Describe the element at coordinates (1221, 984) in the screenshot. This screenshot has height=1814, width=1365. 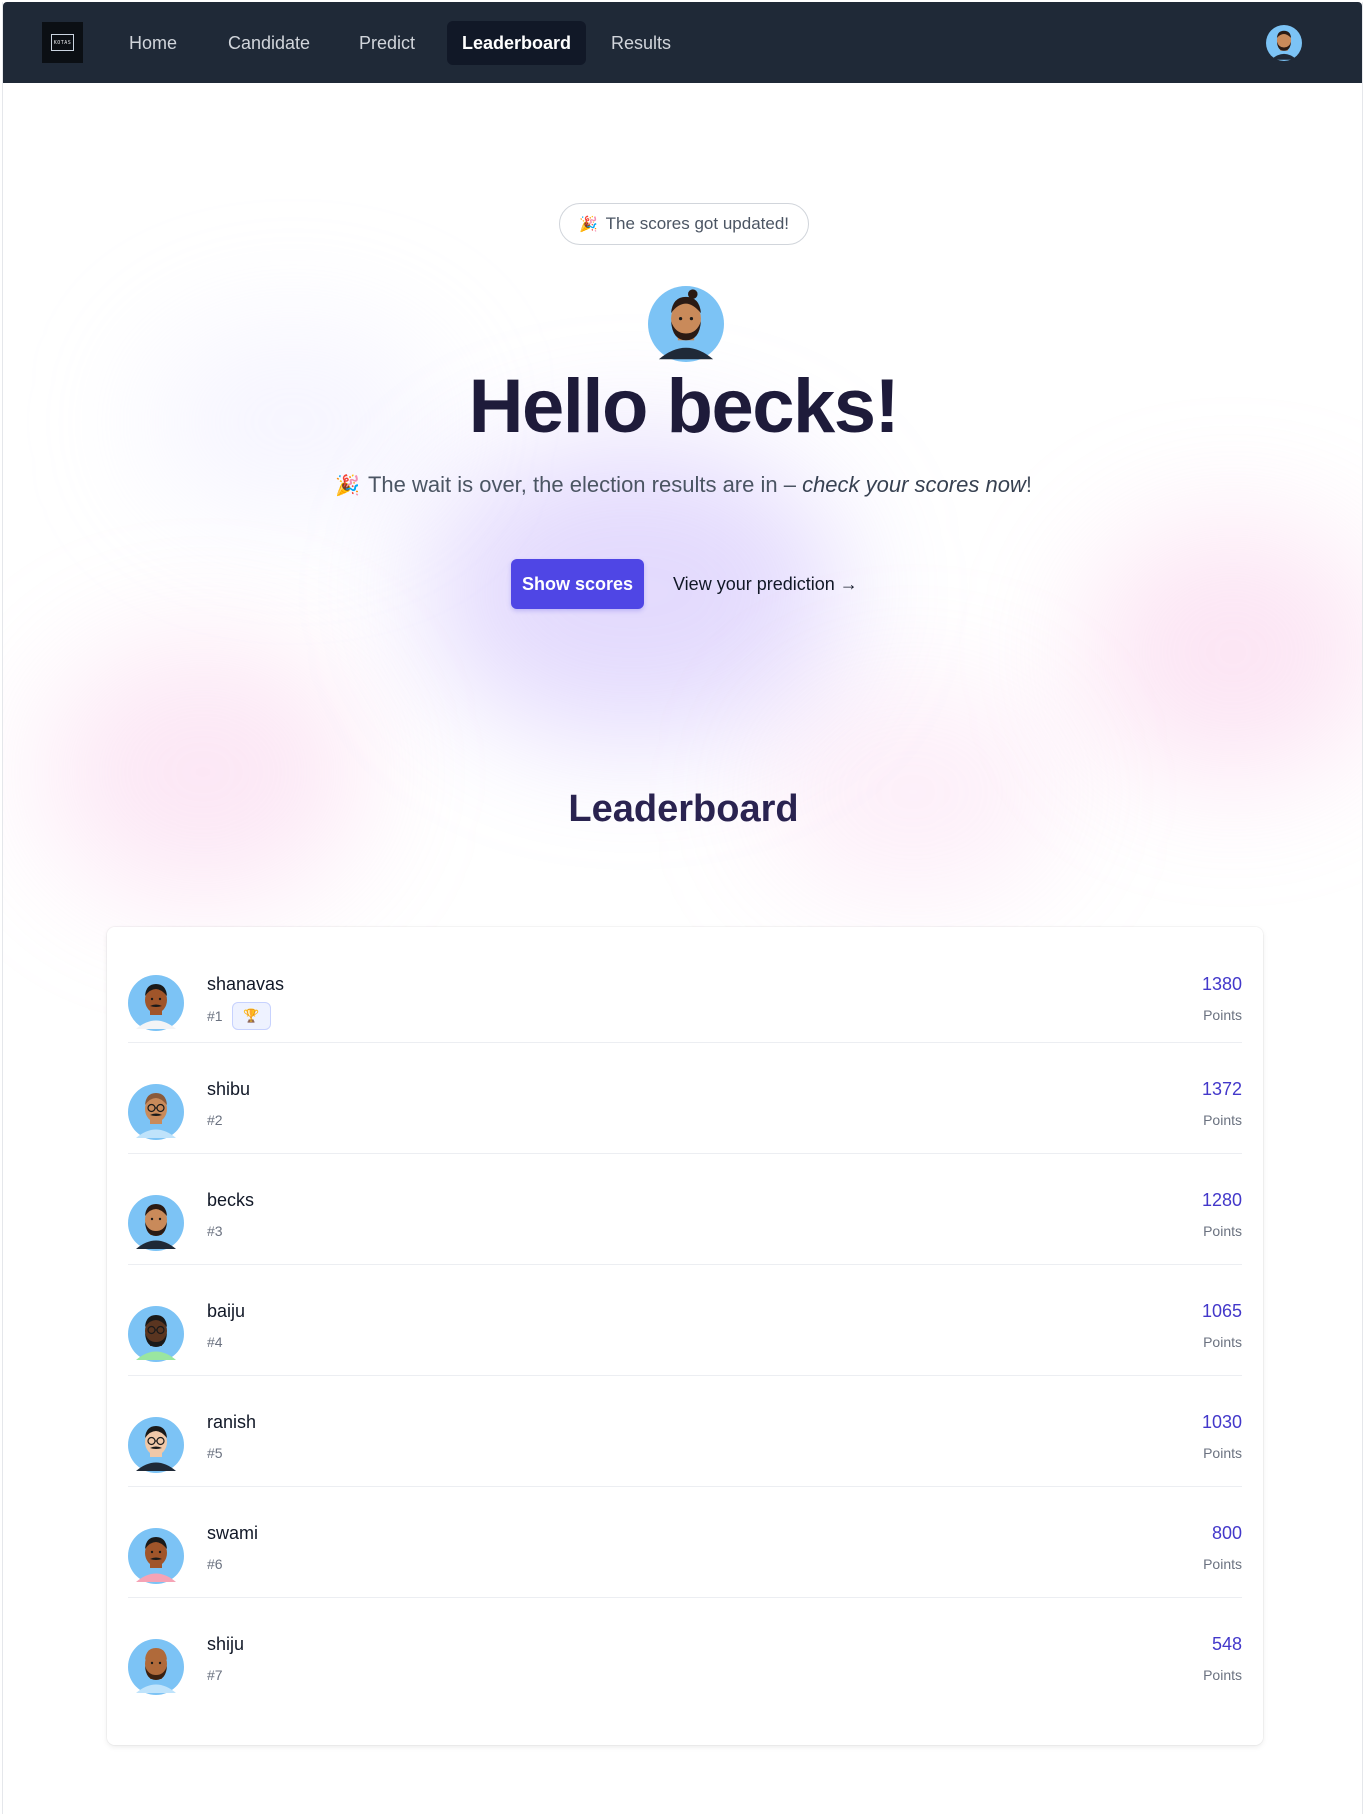
I see `player-points: 1380` at that location.